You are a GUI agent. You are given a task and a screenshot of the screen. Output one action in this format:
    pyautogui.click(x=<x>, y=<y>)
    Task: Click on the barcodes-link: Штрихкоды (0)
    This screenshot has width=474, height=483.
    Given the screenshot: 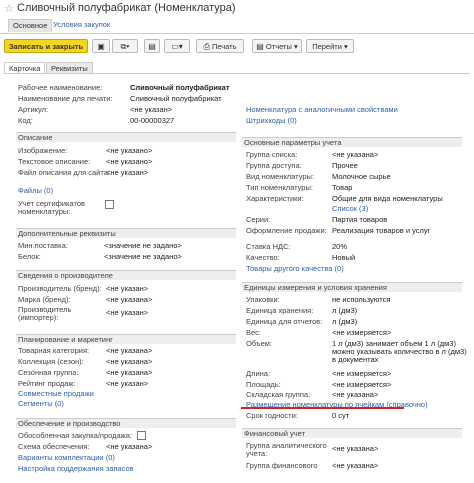 What is the action you would take?
    pyautogui.click(x=271, y=120)
    